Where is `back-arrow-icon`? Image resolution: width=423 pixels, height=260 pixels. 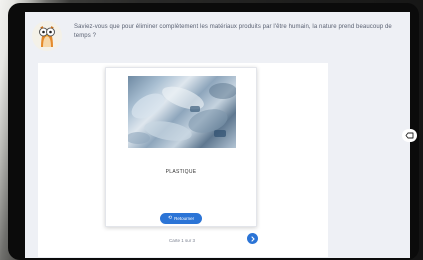 back-arrow-icon is located at coordinates (409, 135).